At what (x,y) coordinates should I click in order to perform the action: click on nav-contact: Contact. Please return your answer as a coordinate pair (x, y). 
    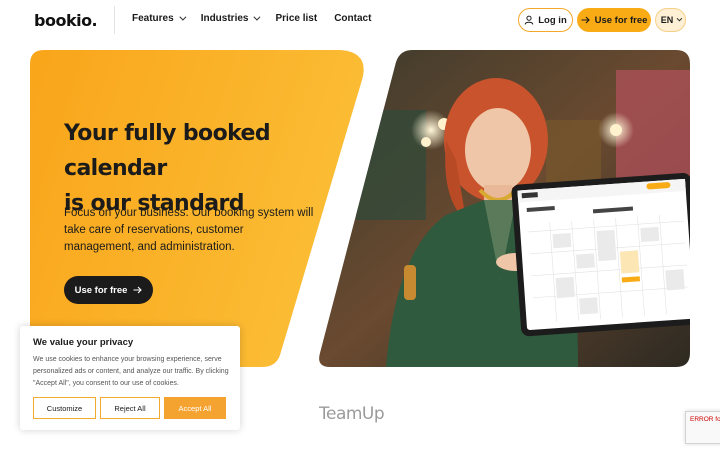
    Looking at the image, I should click on (352, 18).